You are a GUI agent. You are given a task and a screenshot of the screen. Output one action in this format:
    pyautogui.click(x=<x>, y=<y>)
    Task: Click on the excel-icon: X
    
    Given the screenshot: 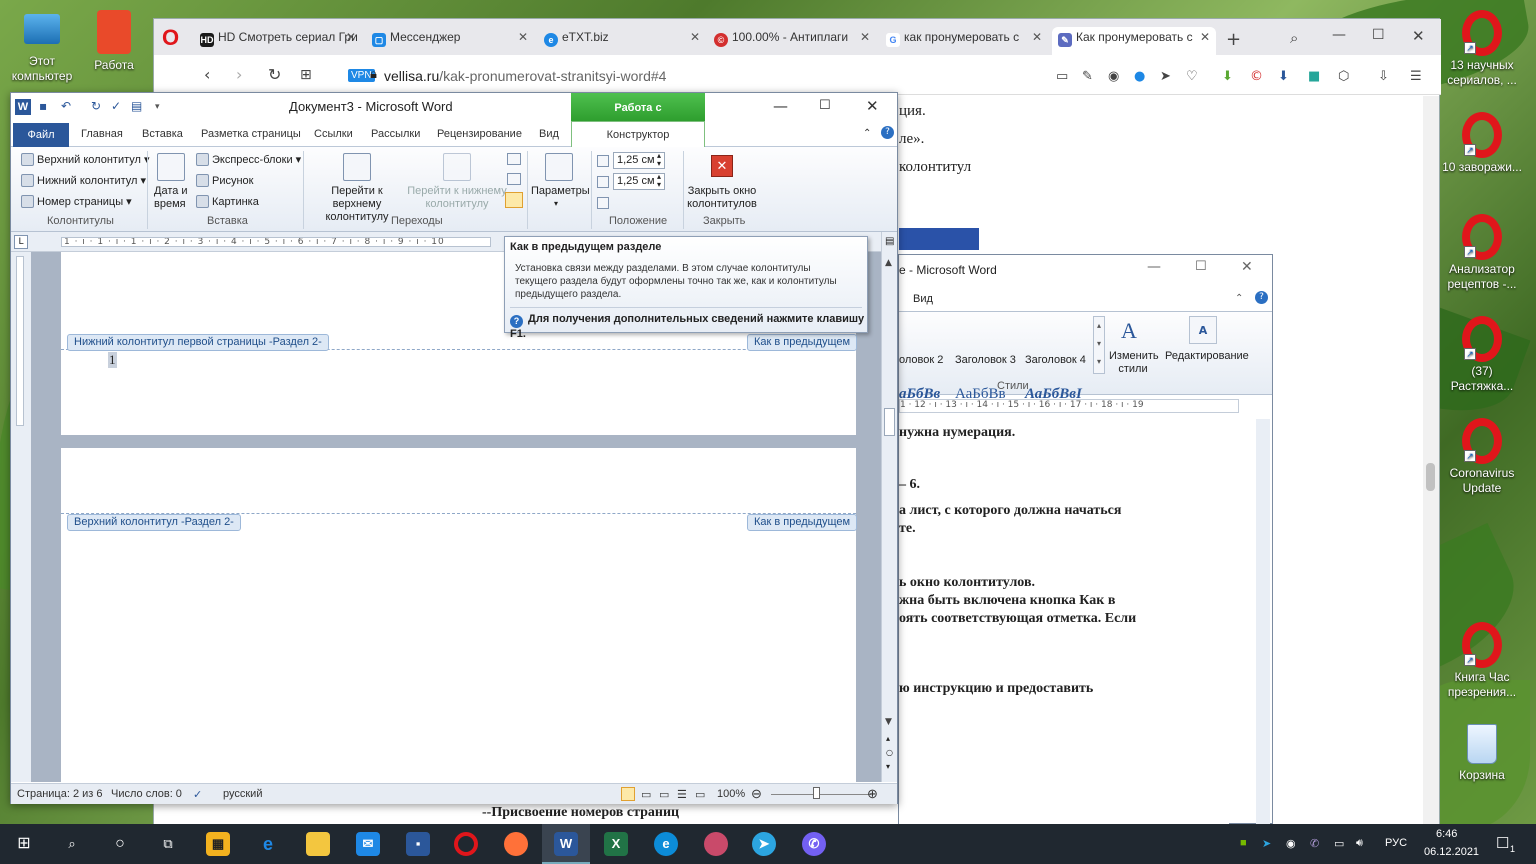 What is the action you would take?
    pyautogui.click(x=616, y=844)
    